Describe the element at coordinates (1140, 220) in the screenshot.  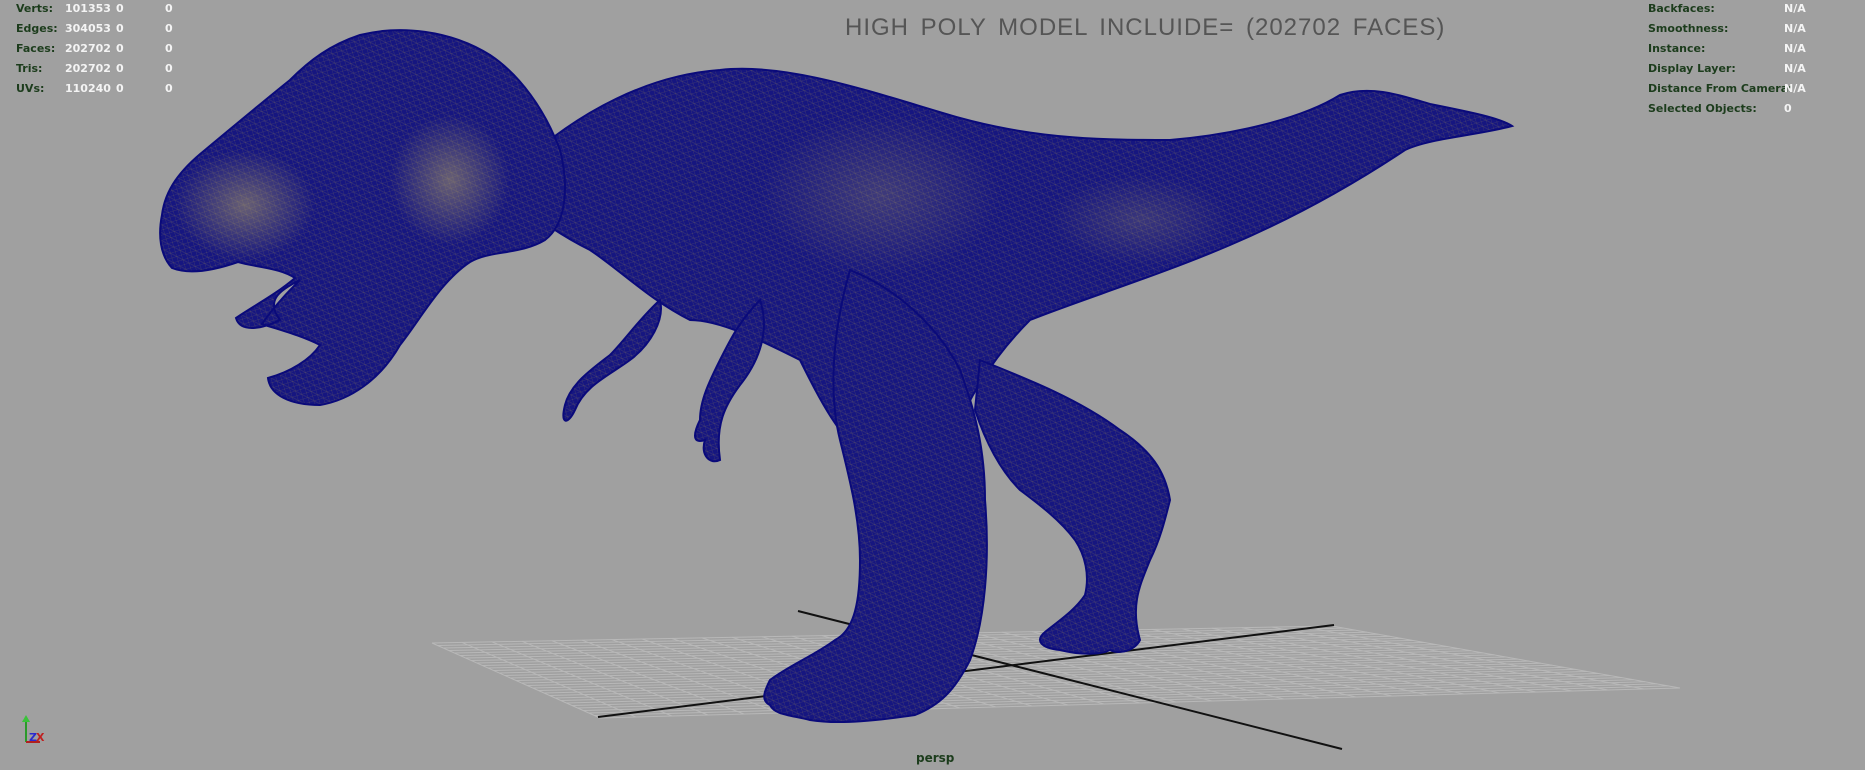
I see `tail-highlight` at that location.